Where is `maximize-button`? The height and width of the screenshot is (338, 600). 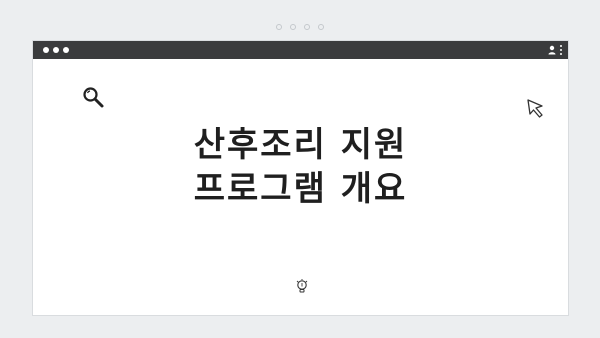
maximize-button is located at coordinates (66, 50).